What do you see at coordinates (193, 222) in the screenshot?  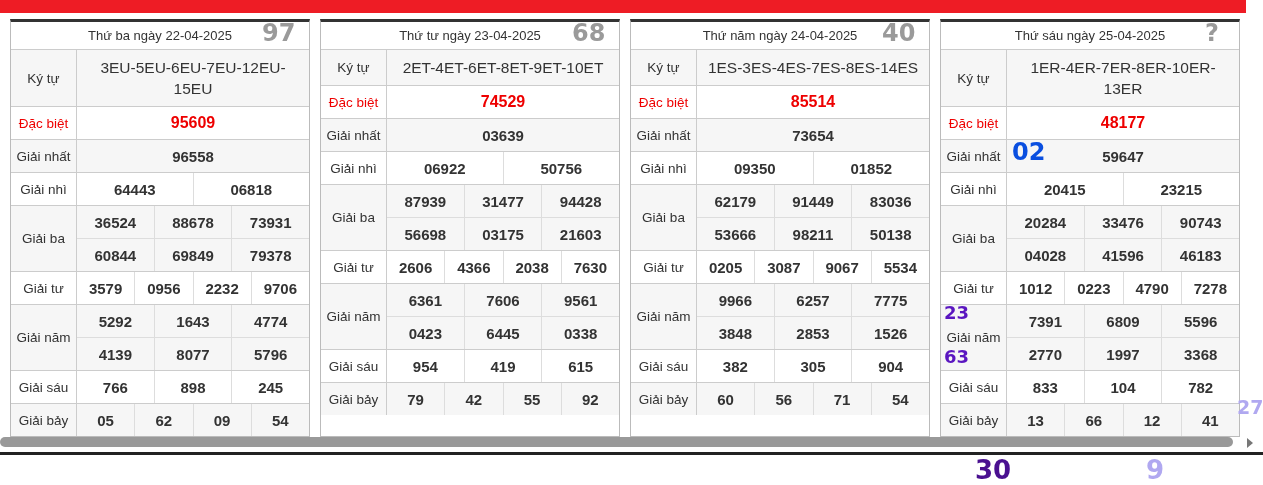 I see `prize-number: 88678` at bounding box center [193, 222].